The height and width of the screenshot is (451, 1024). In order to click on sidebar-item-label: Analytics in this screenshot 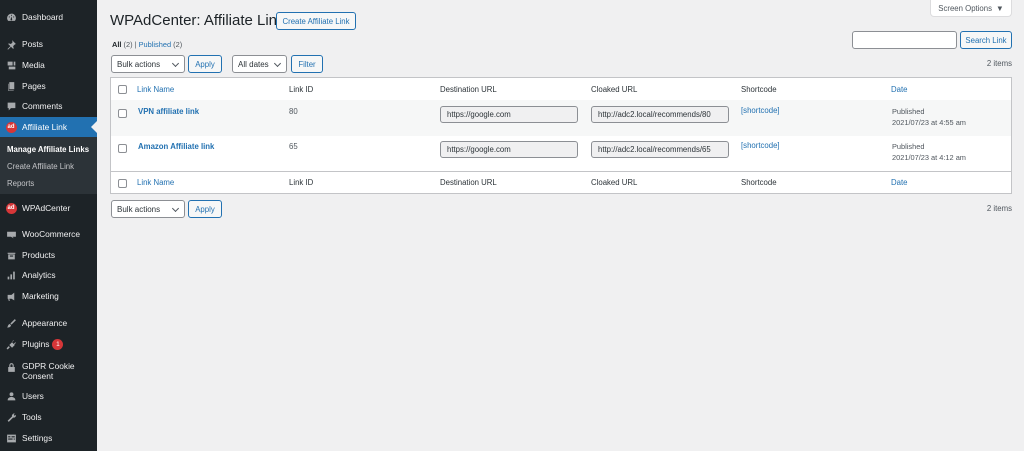, I will do `click(39, 275)`.